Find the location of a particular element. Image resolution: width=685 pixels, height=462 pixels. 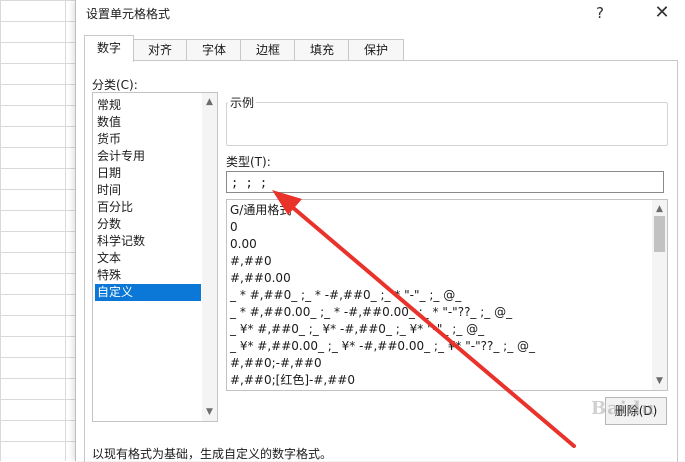

tab-number: 数字 is located at coordinates (109, 48).